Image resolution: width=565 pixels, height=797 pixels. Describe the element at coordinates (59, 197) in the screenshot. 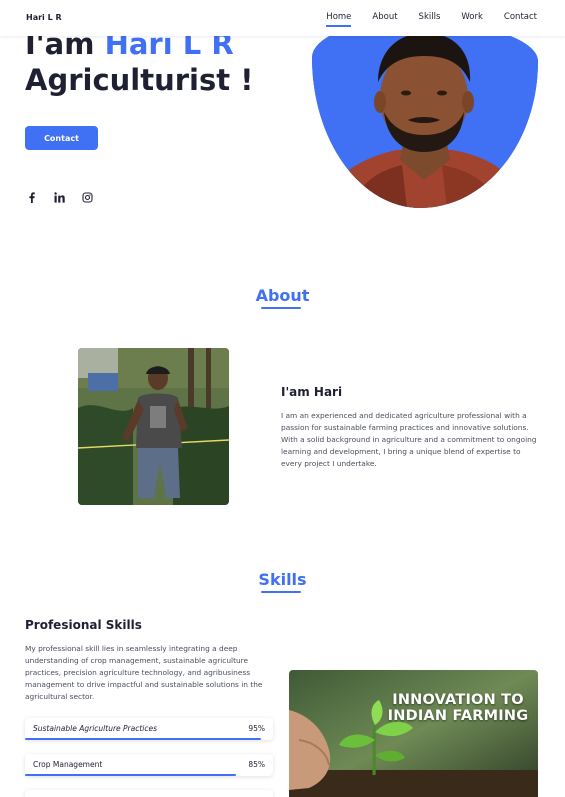

I see `linkedin-icon` at that location.